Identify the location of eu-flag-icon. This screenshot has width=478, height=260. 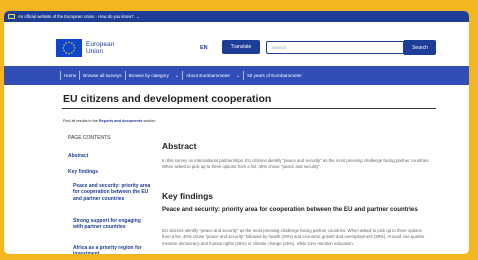
(11, 16).